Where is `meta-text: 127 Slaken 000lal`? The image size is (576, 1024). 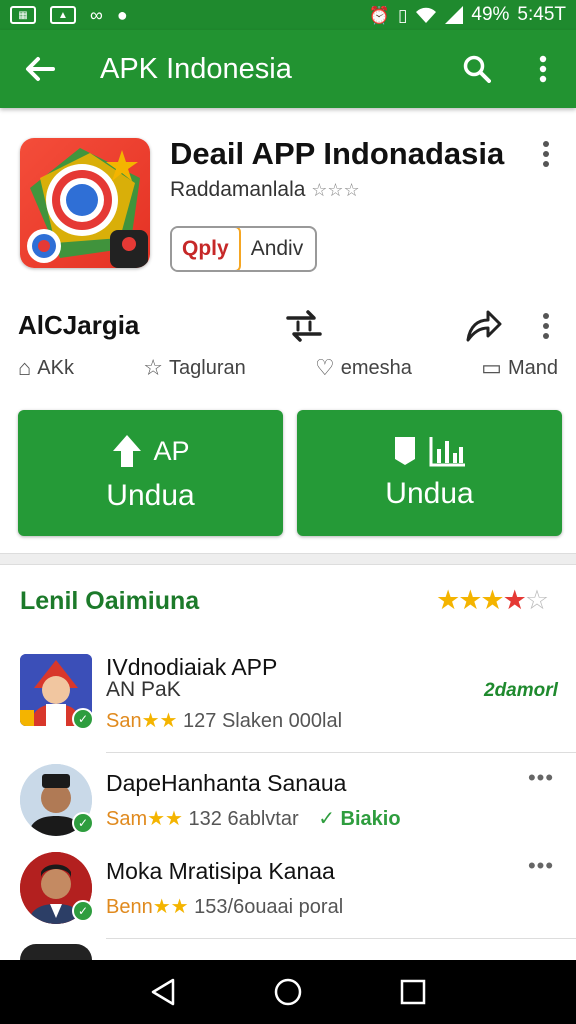 meta-text: 127 Slaken 000lal is located at coordinates (263, 721).